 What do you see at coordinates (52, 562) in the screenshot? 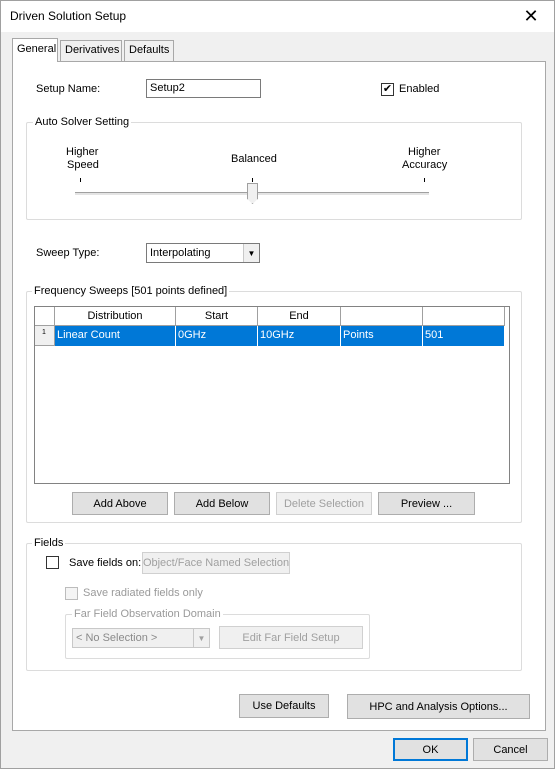
I see `save-fields-checkbox` at bounding box center [52, 562].